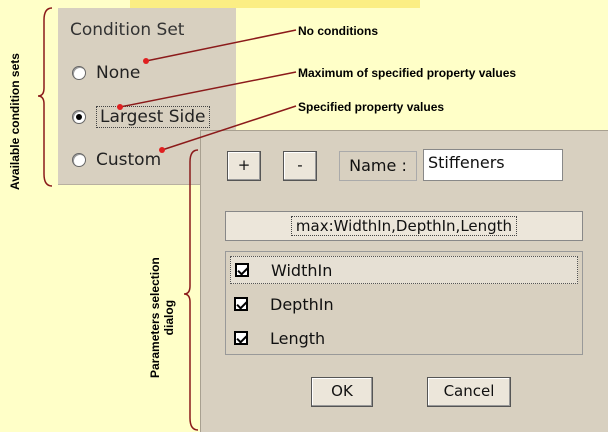 This screenshot has width=608, height=432. Describe the element at coordinates (242, 270) in the screenshot. I see `checkbox-widthin` at that location.